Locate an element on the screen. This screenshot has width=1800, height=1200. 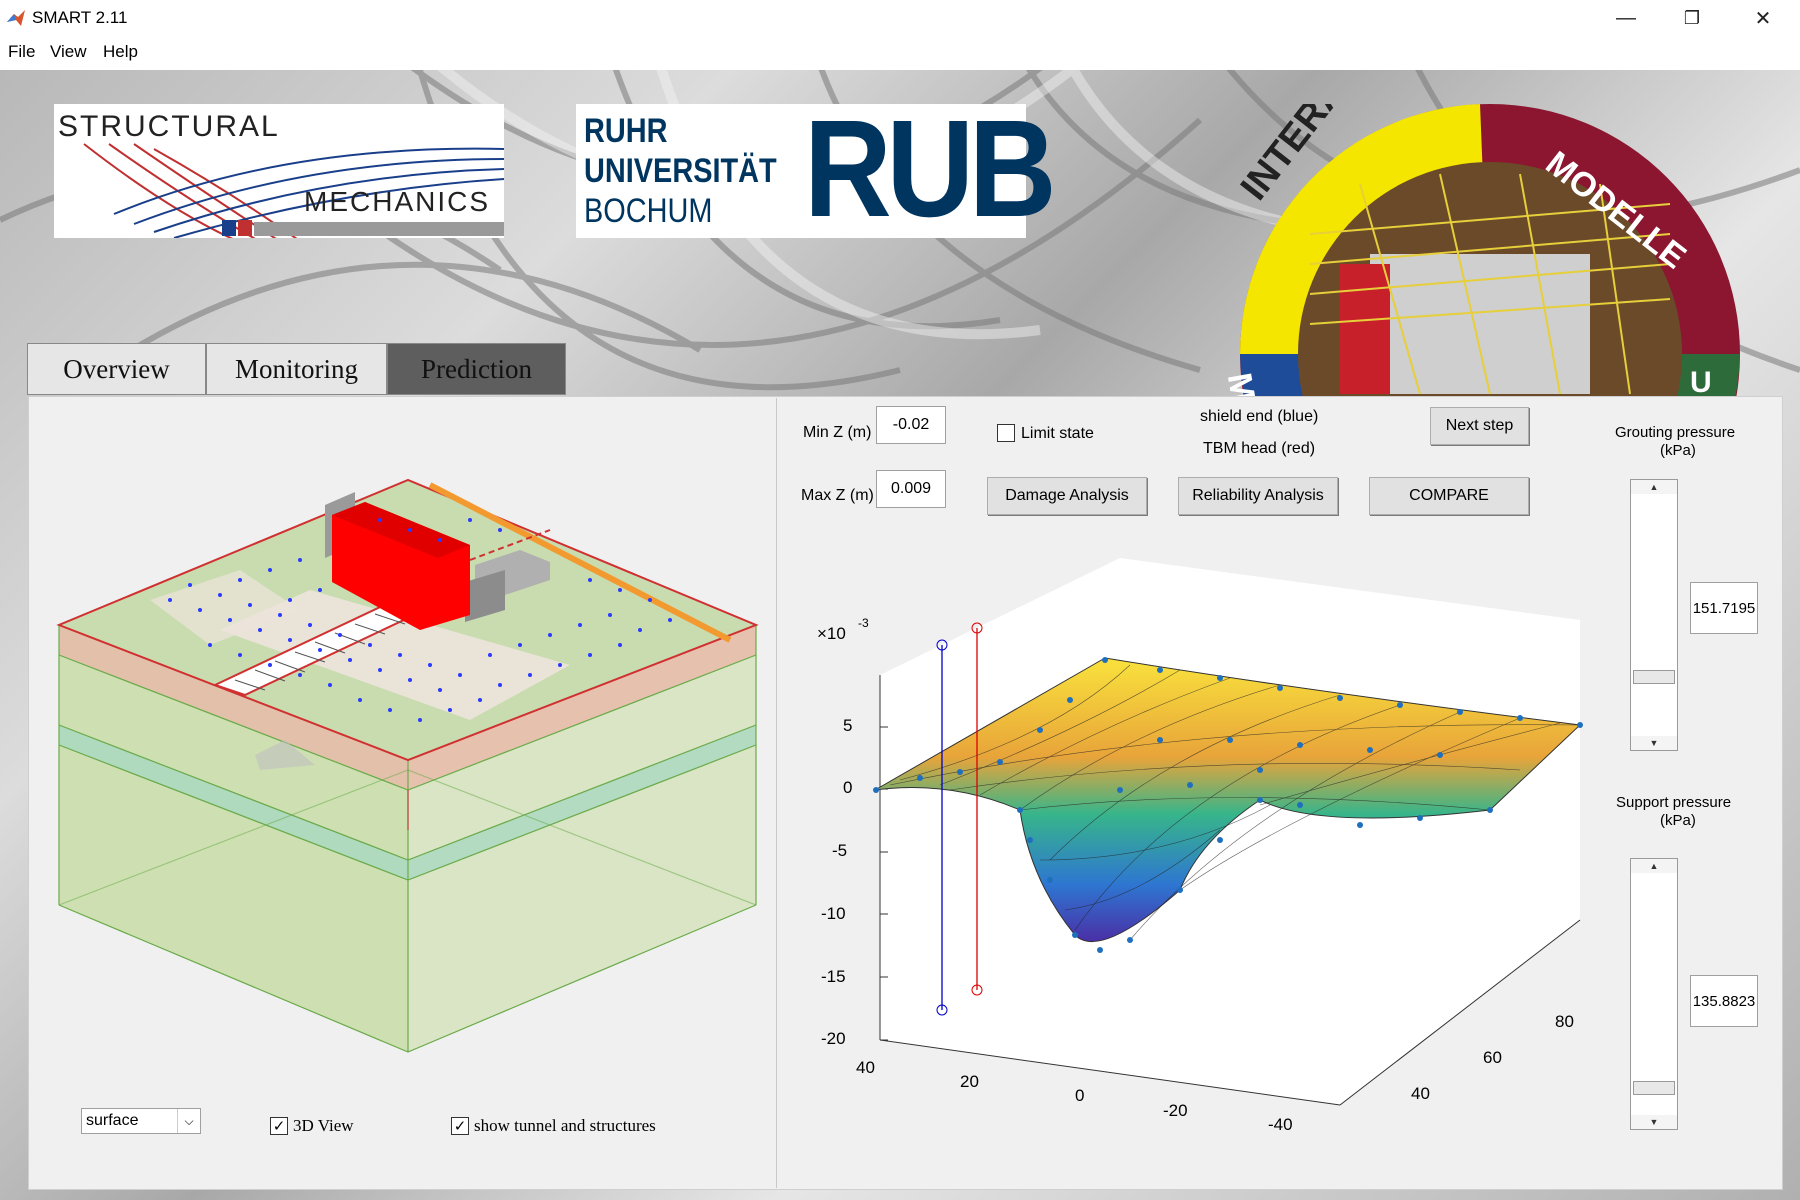
3d-view-checkbox: ✓ is located at coordinates (279, 1126).